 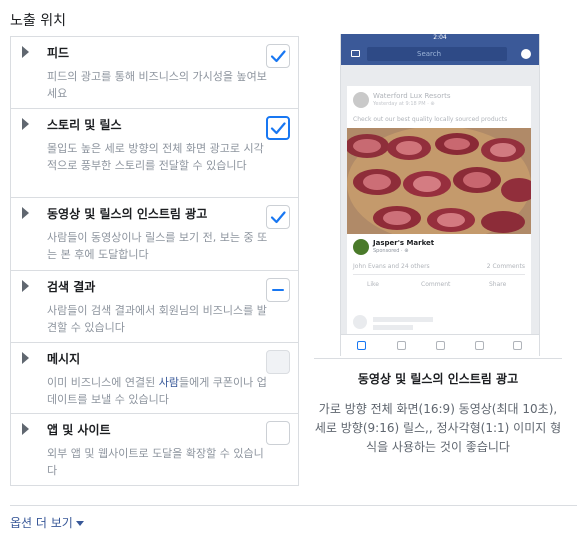 I want to click on phone-status-bar: 2:04, so click(x=440, y=38).